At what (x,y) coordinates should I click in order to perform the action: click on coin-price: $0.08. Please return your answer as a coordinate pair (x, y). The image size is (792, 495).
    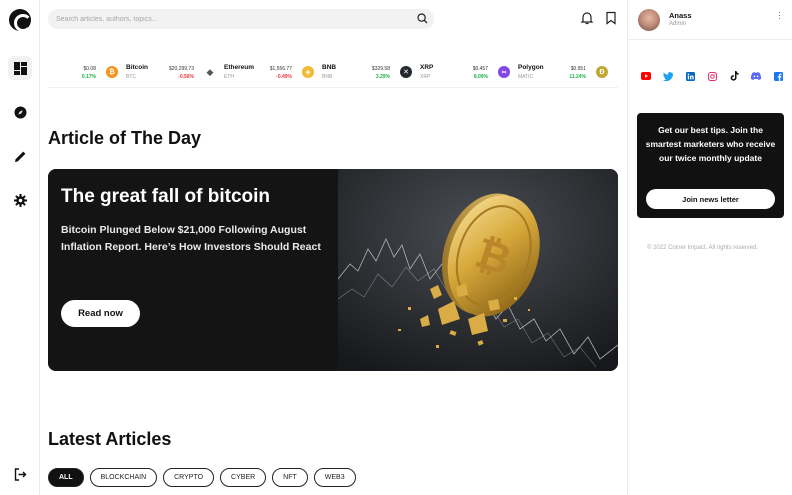
    Looking at the image, I should click on (89, 69).